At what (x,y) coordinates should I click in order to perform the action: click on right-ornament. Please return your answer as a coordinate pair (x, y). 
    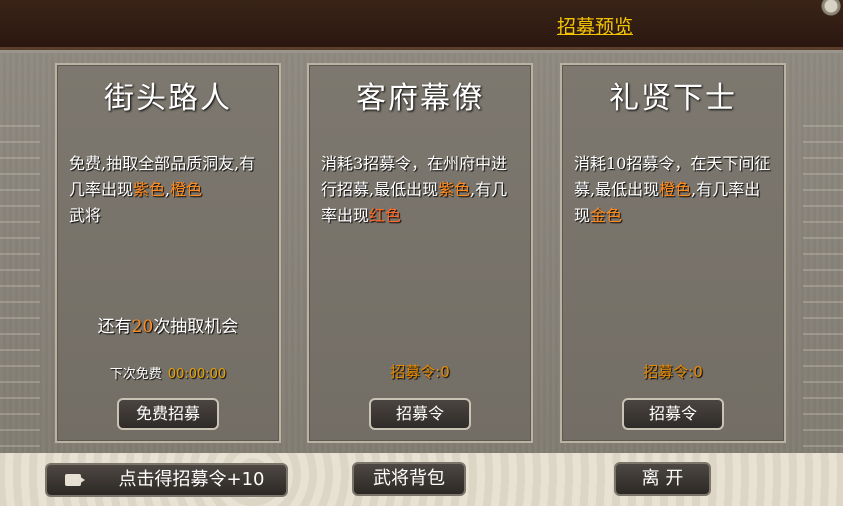
    Looking at the image, I should click on (823, 303).